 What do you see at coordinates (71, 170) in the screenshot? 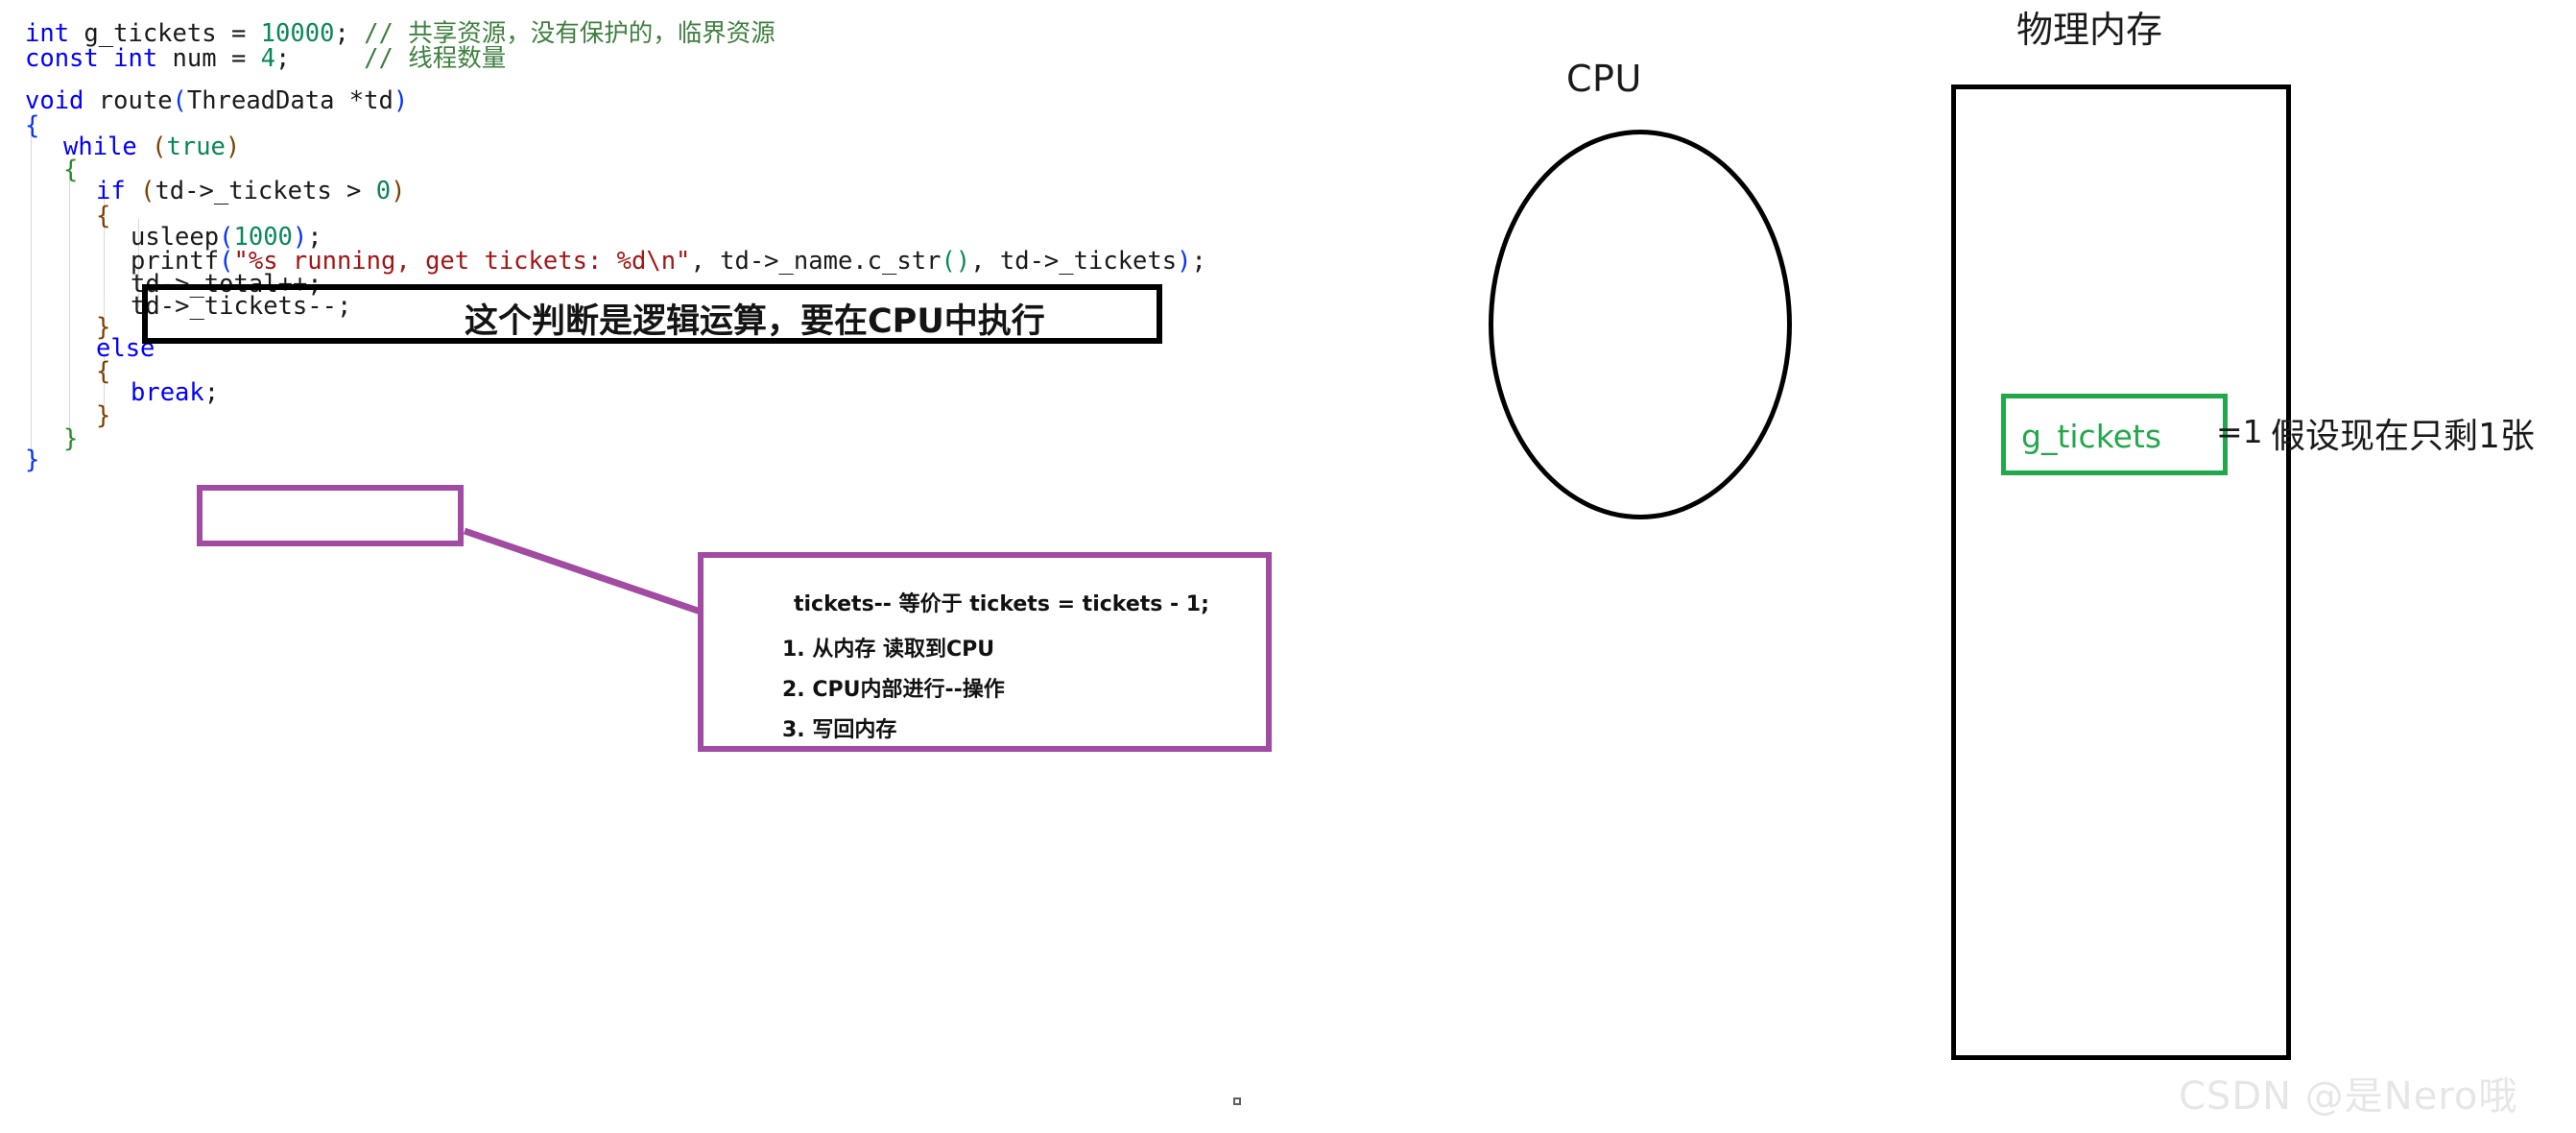
I see `code-line-l6: {` at bounding box center [71, 170].